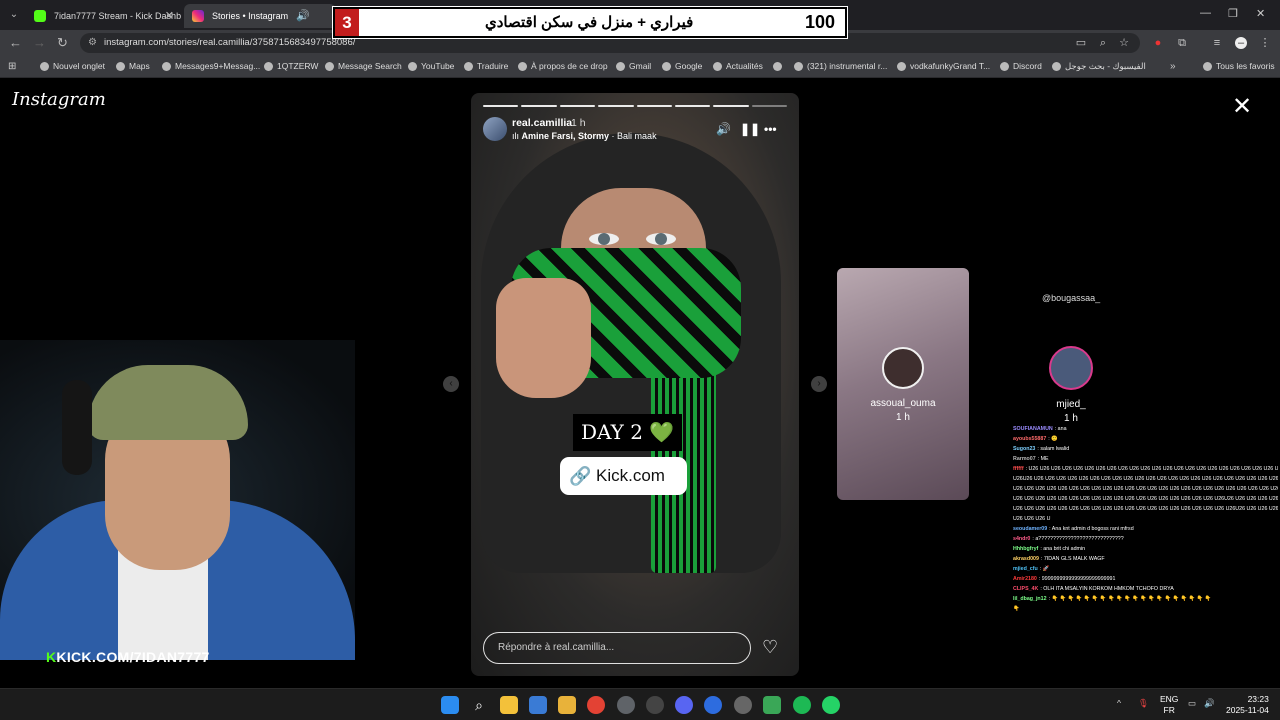  I want to click on day-sticker-text: DAY 2, so click(612, 432).